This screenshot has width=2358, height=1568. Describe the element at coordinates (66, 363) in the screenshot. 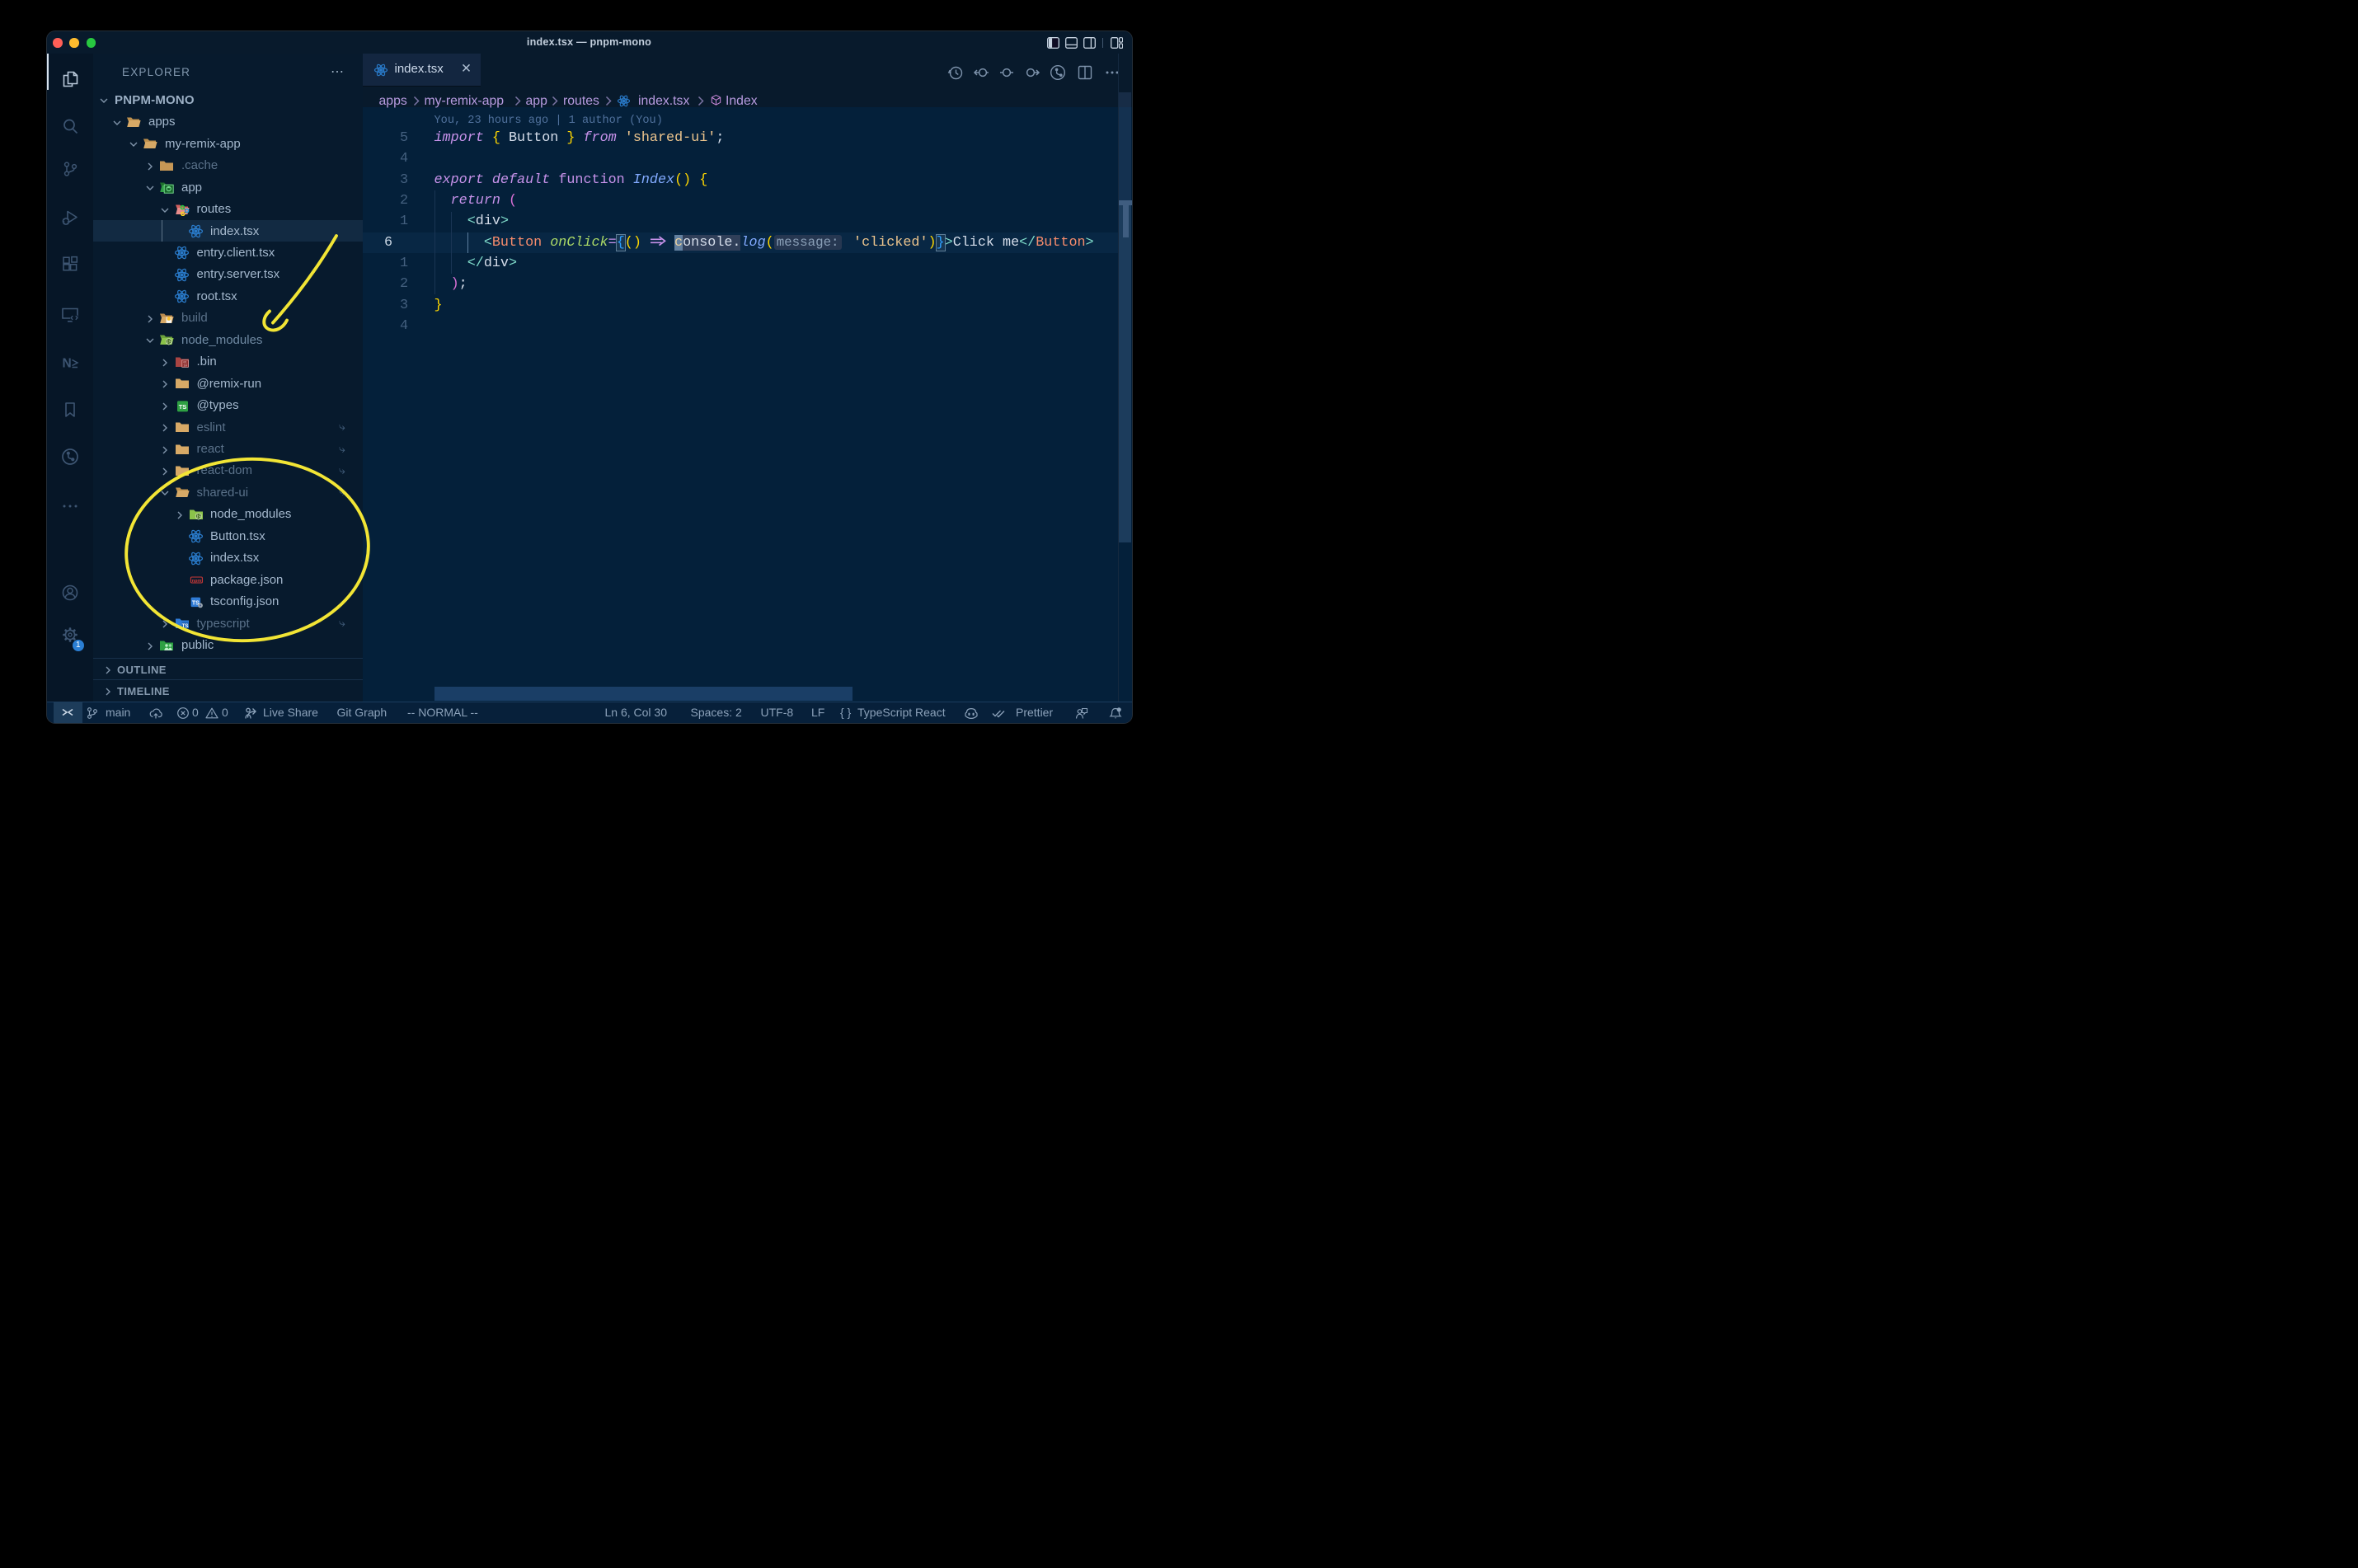

I see `svg-text: N` at that location.